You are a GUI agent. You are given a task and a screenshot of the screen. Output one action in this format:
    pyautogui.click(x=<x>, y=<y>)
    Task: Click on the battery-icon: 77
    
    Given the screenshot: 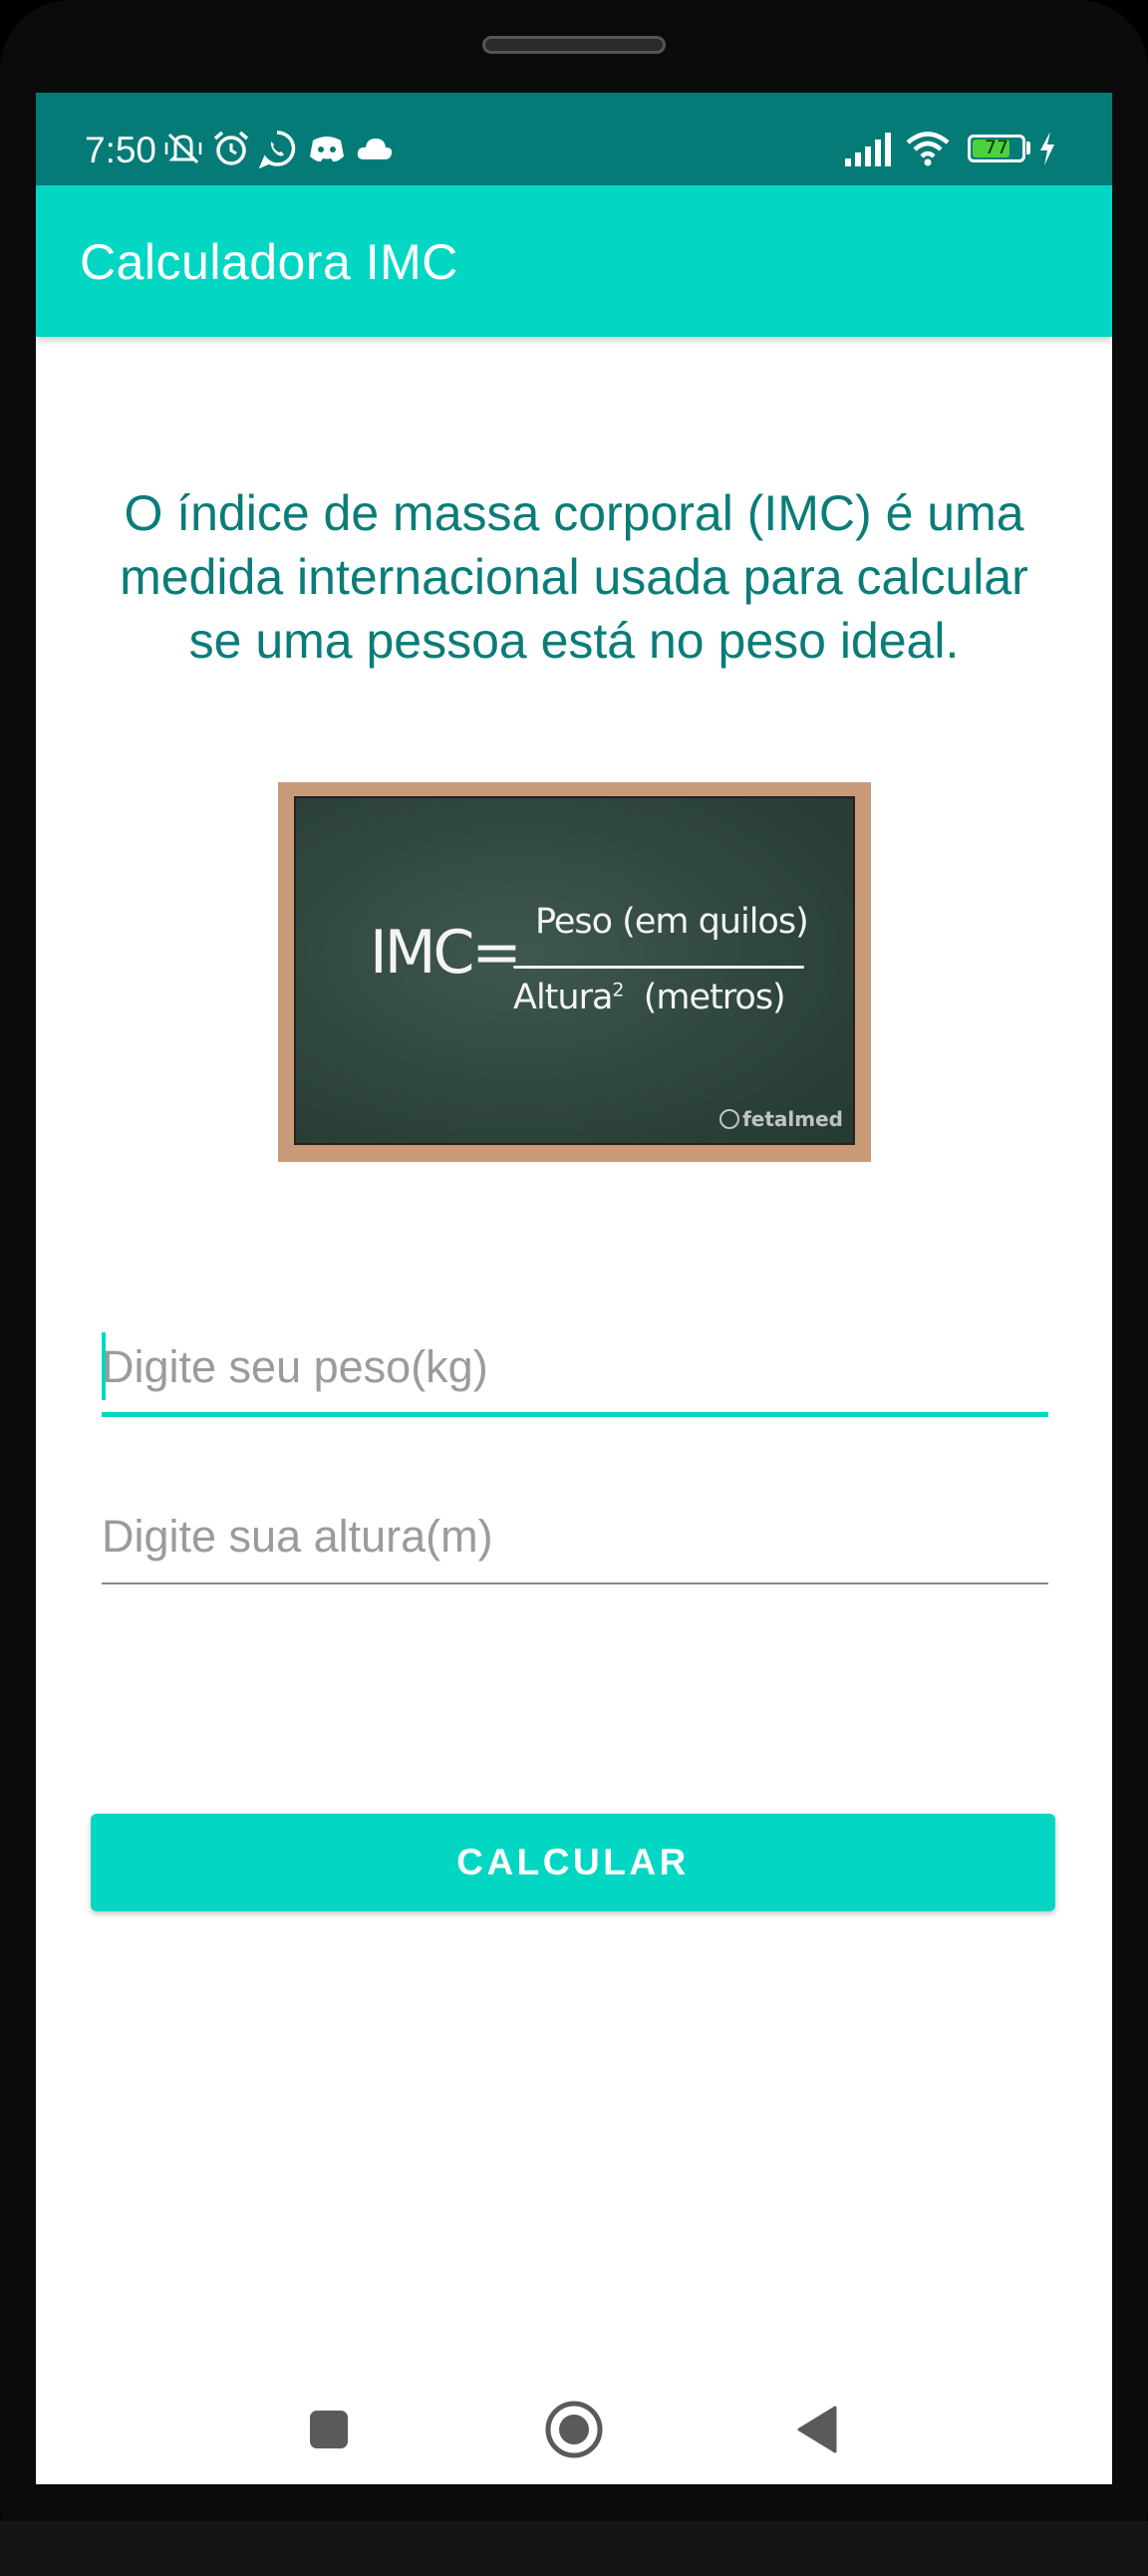 What is the action you would take?
    pyautogui.click(x=996, y=148)
    